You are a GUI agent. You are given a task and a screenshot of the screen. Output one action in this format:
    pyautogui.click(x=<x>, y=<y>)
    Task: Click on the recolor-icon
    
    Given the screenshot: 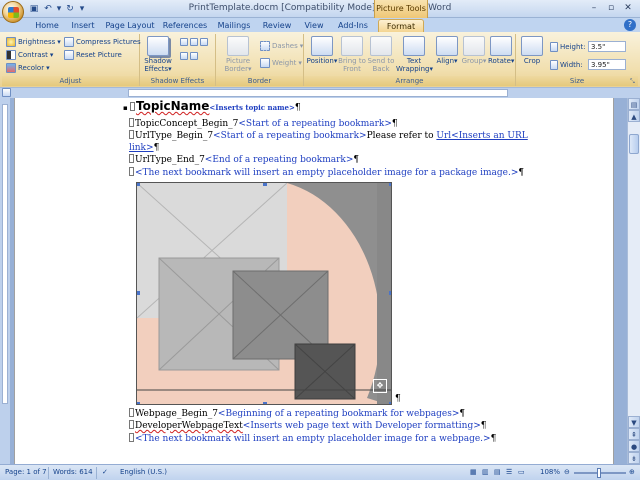 What is the action you would take?
    pyautogui.click(x=11, y=68)
    